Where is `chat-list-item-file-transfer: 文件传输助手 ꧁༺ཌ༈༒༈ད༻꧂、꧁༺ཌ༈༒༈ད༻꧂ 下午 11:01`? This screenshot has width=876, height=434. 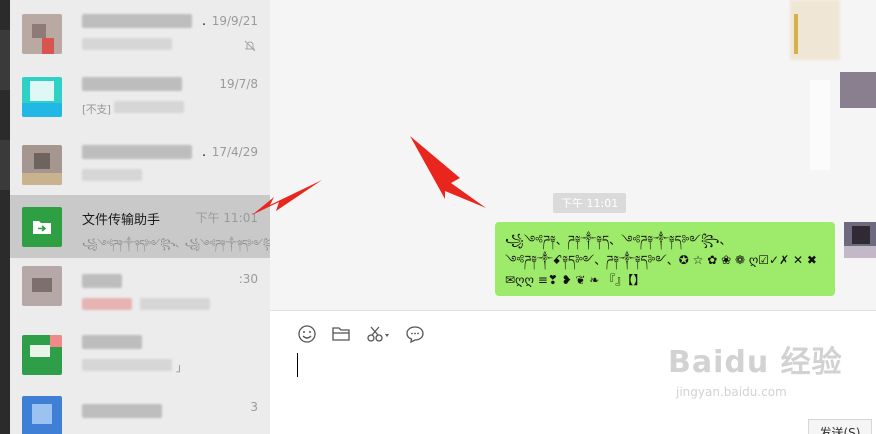 chat-list-item-file-transfer: 文件传输助手 ꧁༺ཌ༈༒༈ད༻꧂、꧁༺ཌ༈༒༈ད༻꧂ 下午 11:01 is located at coordinates (140, 226).